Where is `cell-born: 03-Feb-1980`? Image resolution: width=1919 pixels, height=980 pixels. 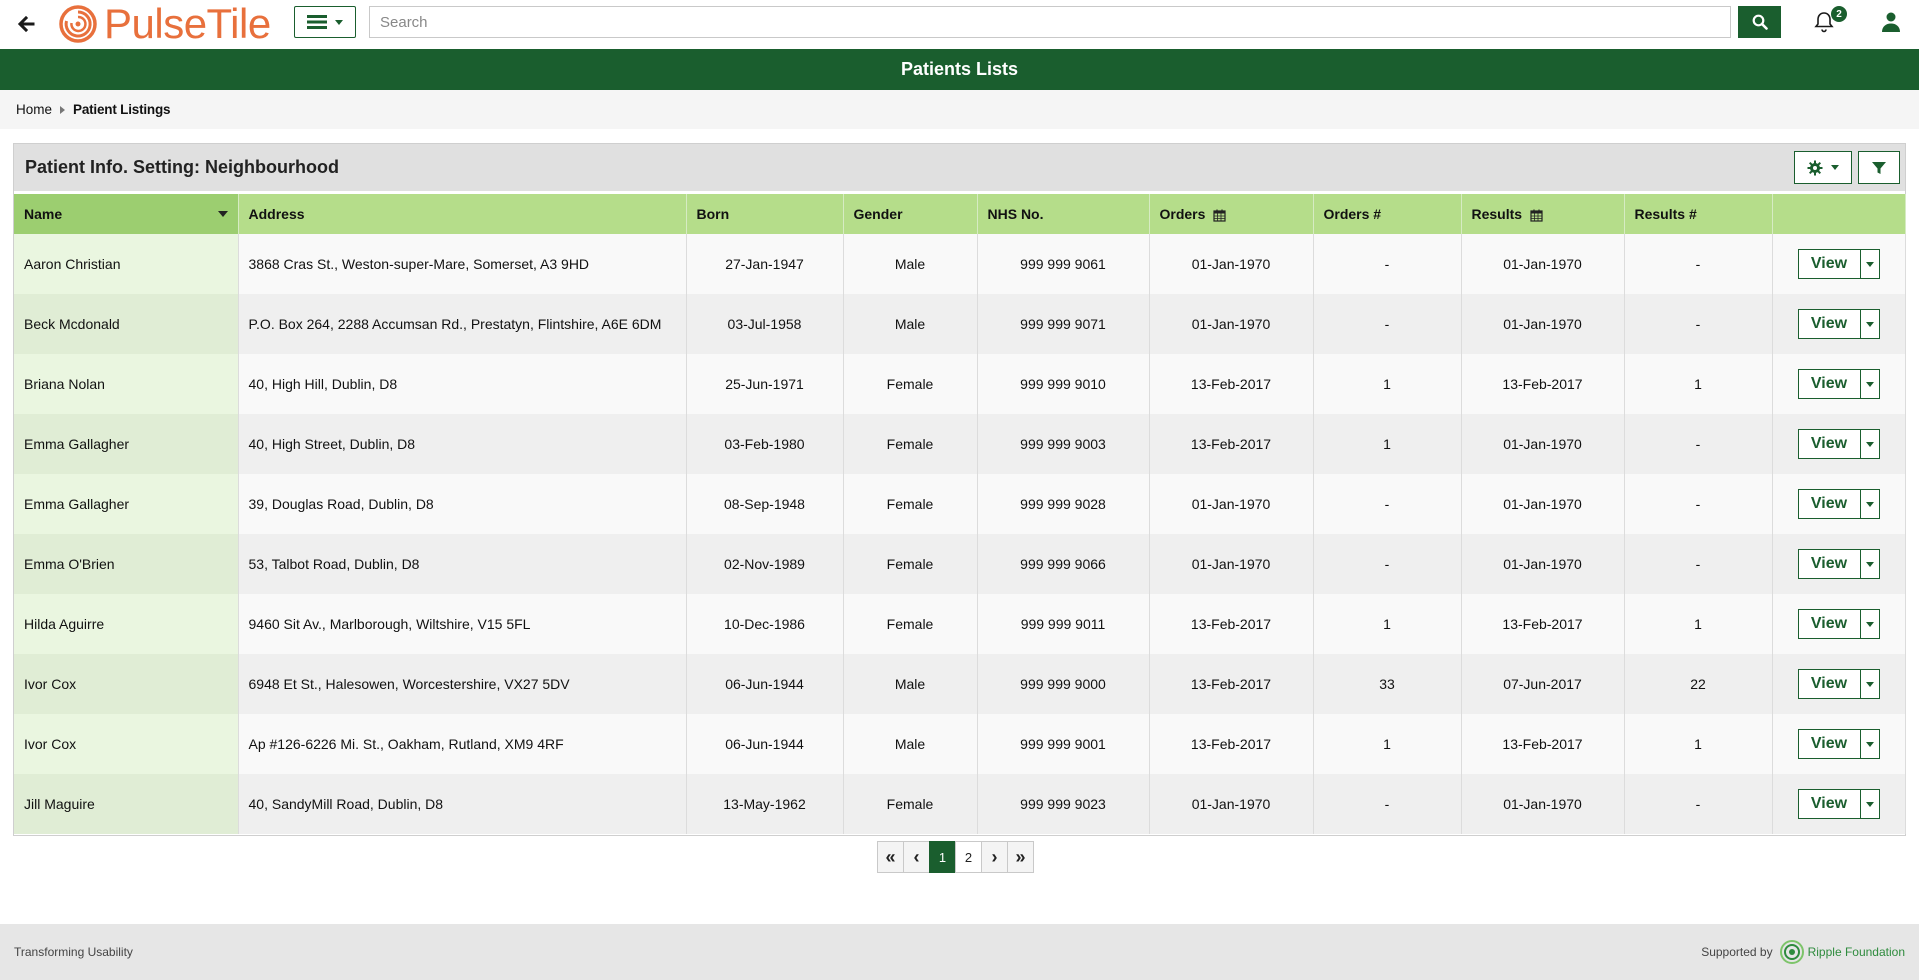
cell-born: 03-Feb-1980 is located at coordinates (765, 444).